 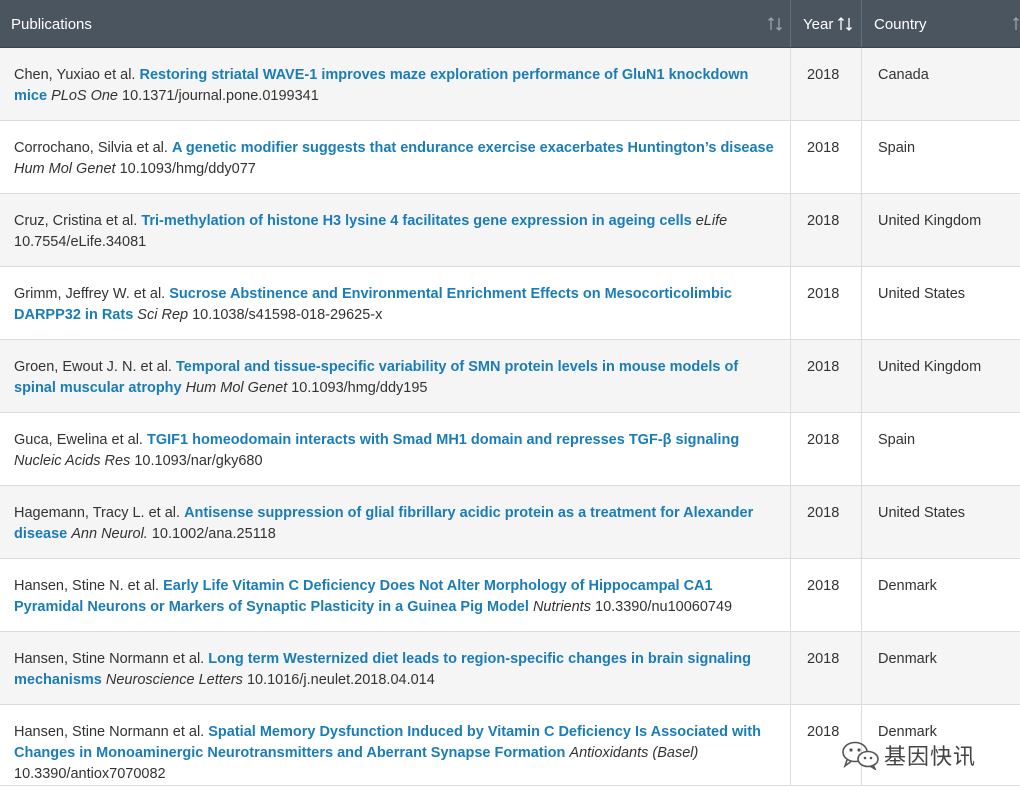 I want to click on publication-authors: Hagemann, Tracy L. et al., so click(x=97, y=513).